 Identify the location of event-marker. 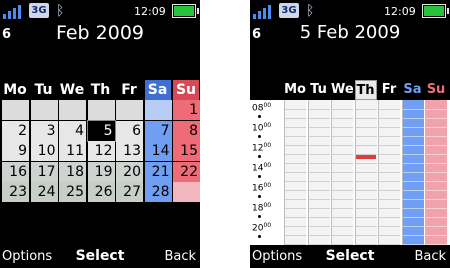
(365, 157).